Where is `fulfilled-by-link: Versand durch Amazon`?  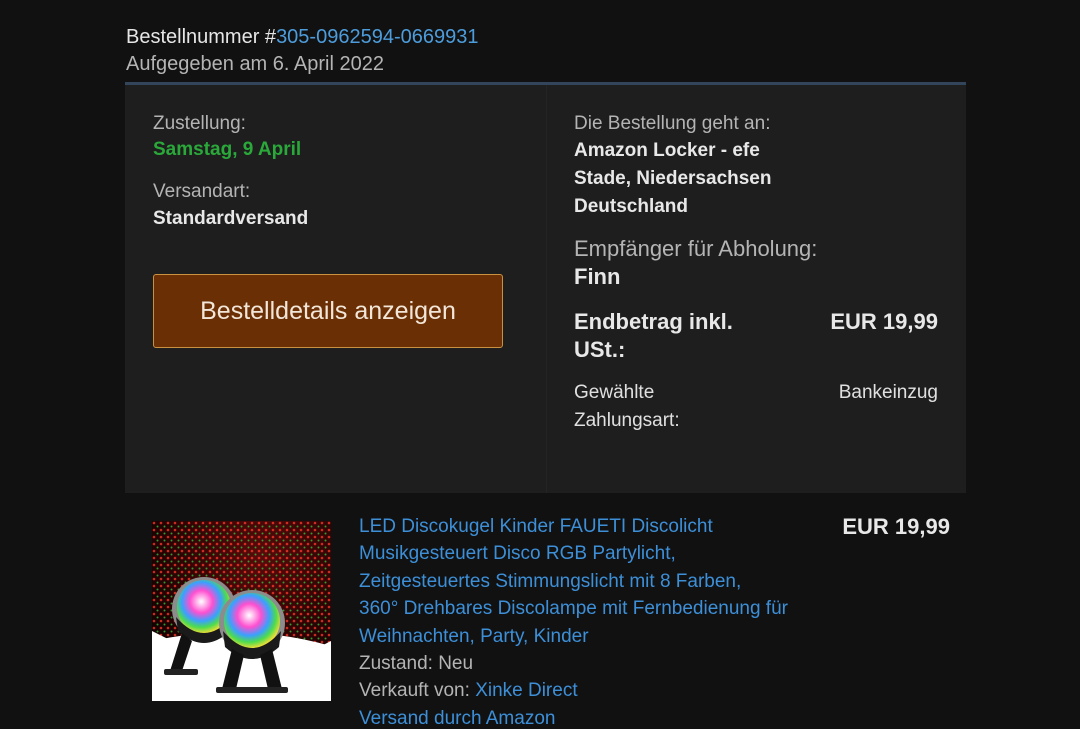 fulfilled-by-link: Versand durch Amazon is located at coordinates (594, 717).